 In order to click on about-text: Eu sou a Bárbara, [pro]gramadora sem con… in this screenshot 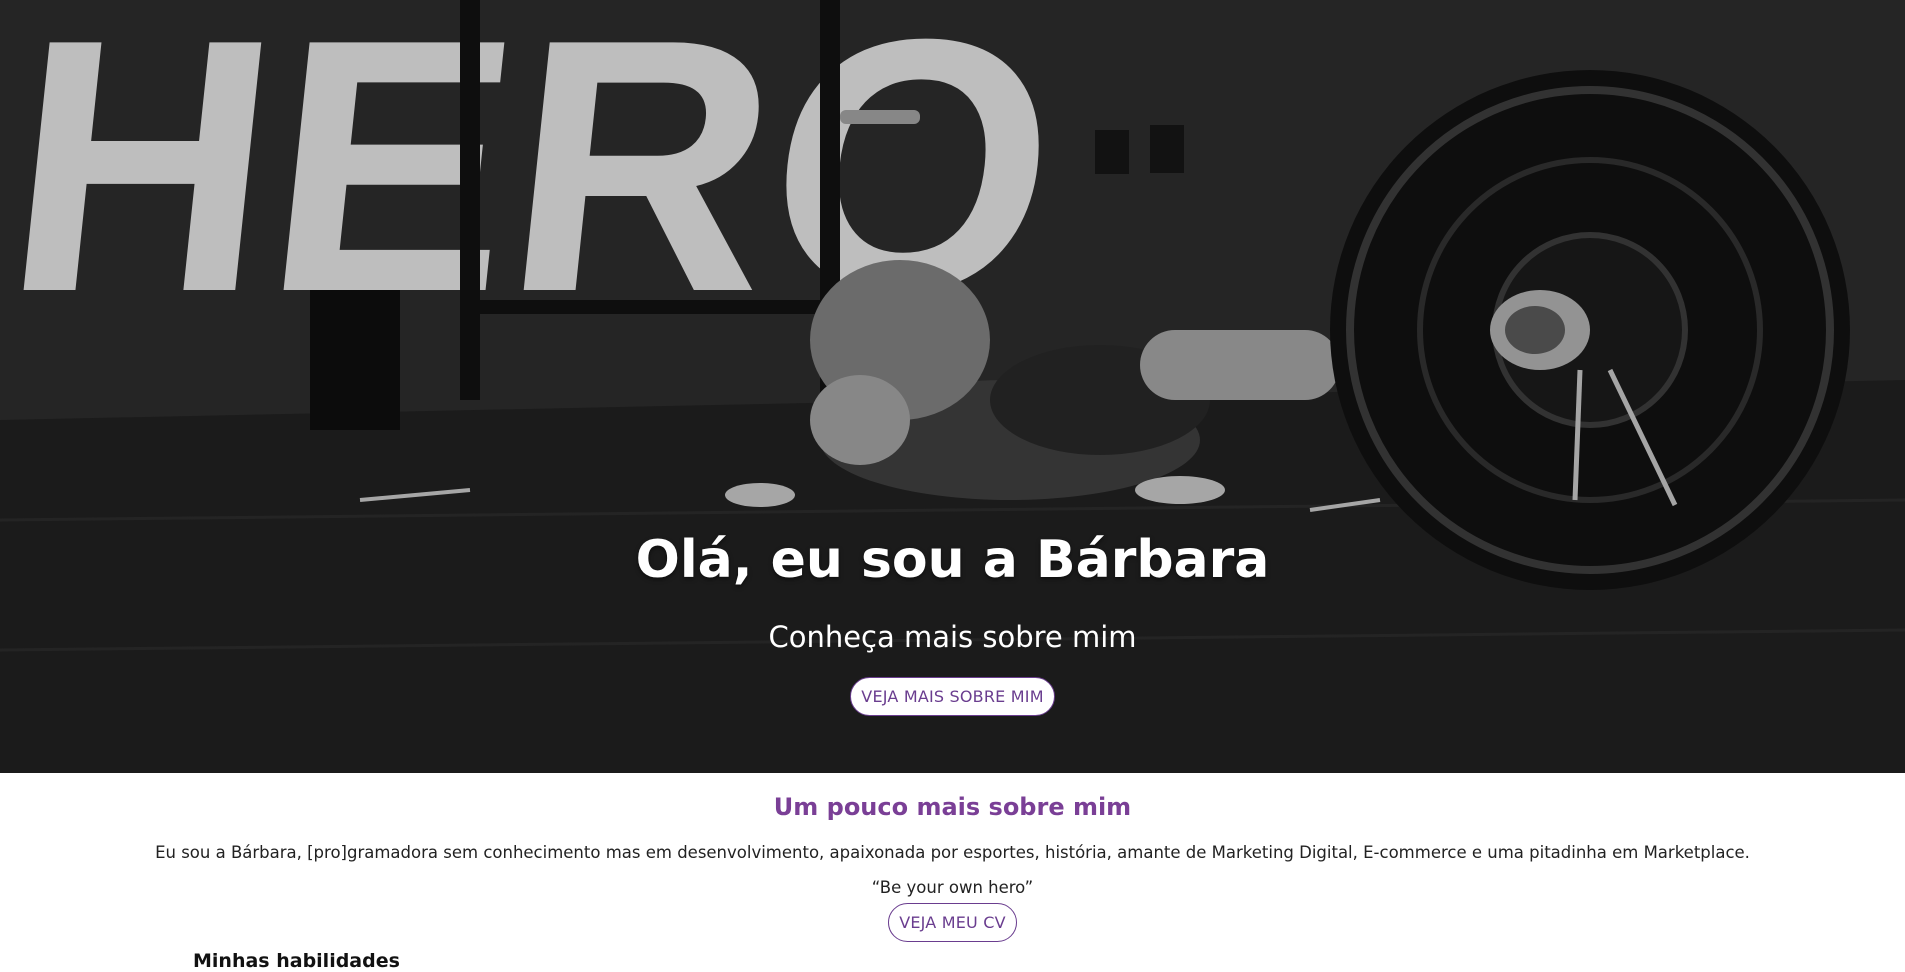, I will do `click(952, 852)`.